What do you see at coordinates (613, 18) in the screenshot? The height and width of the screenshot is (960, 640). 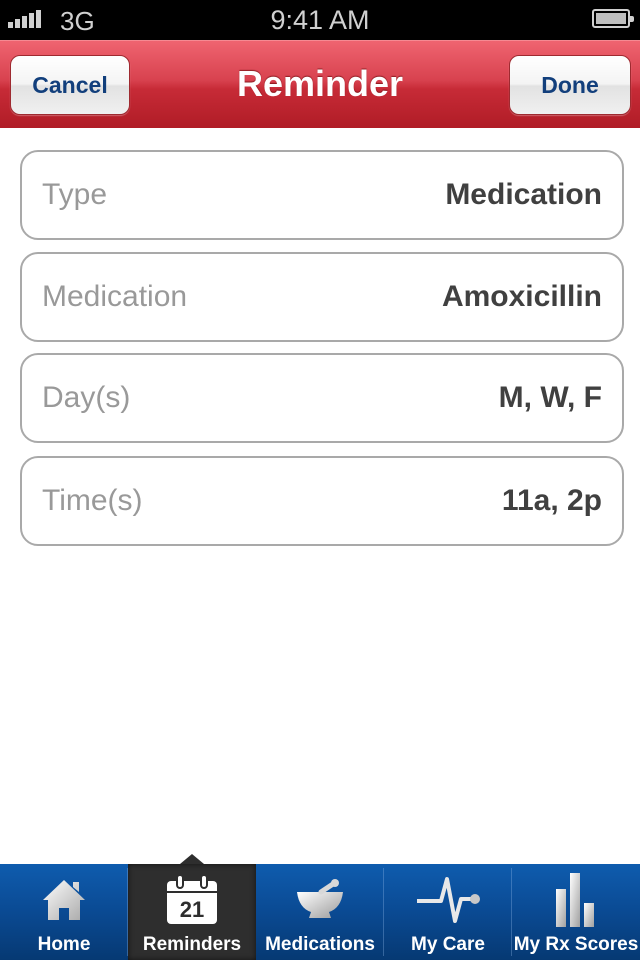 I see `battery-icon` at bounding box center [613, 18].